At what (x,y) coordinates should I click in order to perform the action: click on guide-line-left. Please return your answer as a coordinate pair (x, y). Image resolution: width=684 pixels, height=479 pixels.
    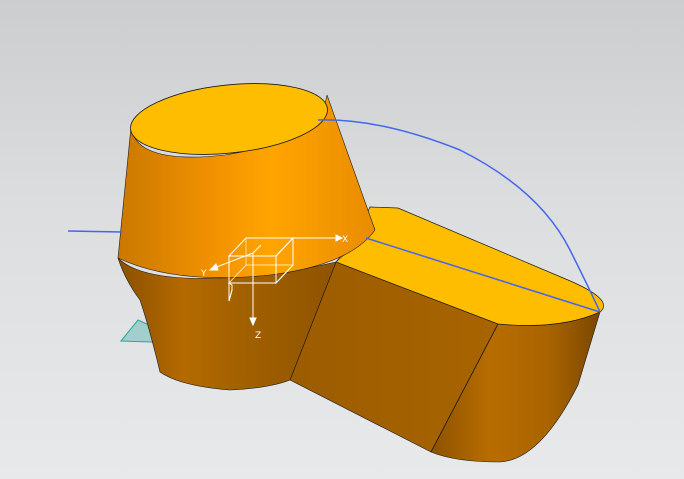
    Looking at the image, I should click on (95, 231).